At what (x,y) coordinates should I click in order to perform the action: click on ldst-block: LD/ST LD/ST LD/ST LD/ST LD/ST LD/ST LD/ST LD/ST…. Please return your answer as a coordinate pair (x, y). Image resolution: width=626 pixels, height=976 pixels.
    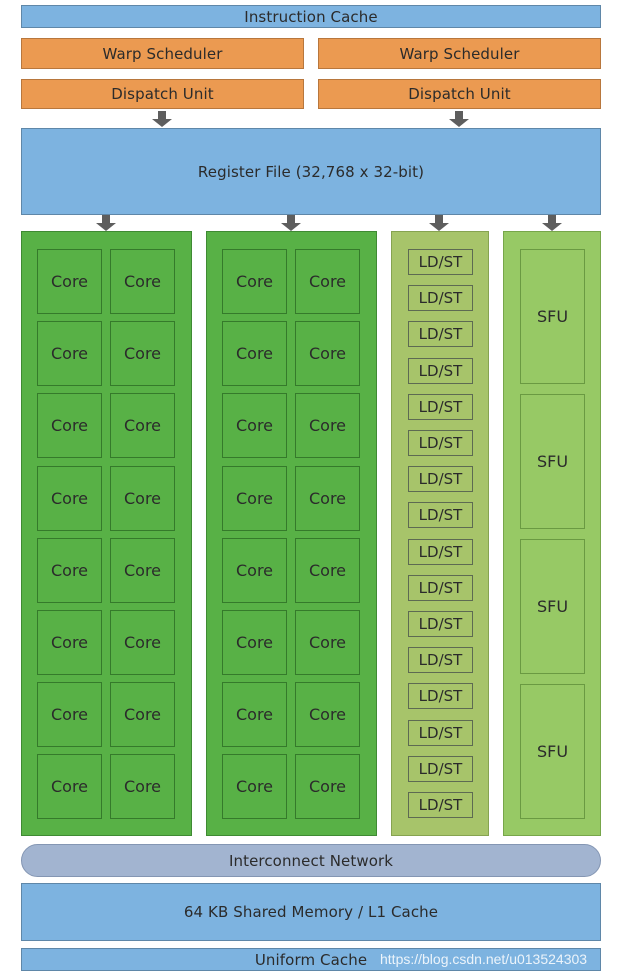
    Looking at the image, I should click on (440, 533).